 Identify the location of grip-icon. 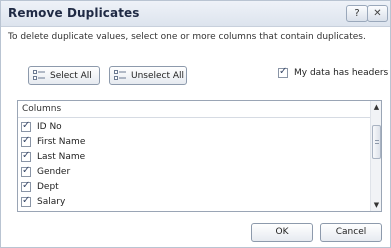
(377, 142).